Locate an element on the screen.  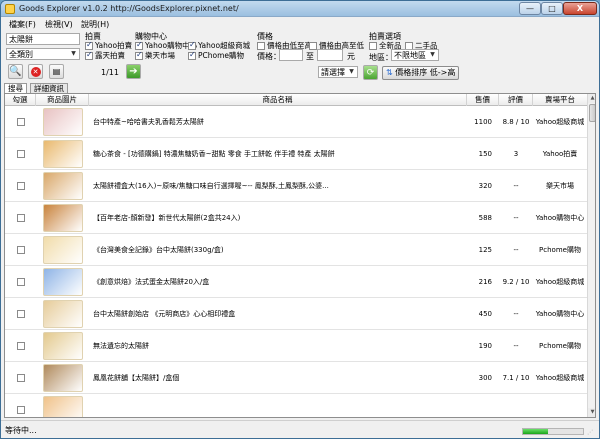
menu-bar: 檔案(F) 檢視(V) 說明(H) is located at coordinates (300, 24).